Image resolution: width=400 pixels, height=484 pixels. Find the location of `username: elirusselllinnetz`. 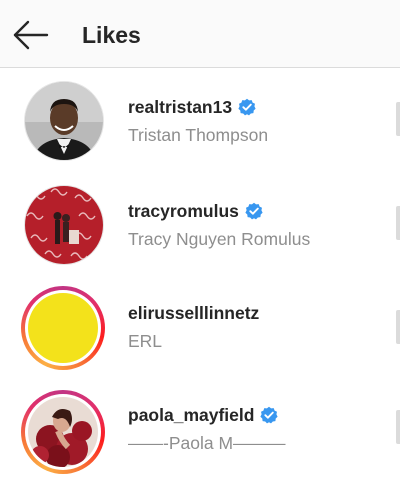

username: elirusselllinnetz is located at coordinates (193, 313).